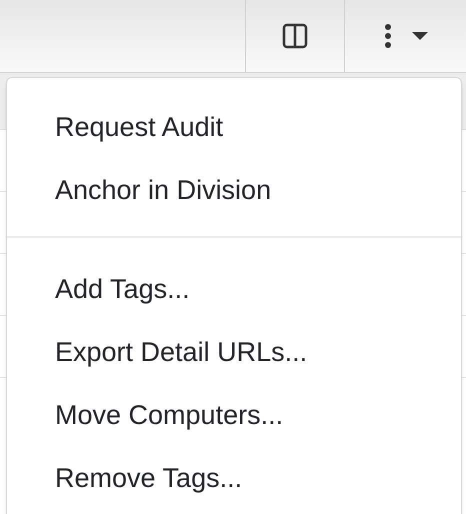 Image resolution: width=466 pixels, height=514 pixels. What do you see at coordinates (420, 36) in the screenshot?
I see `caret-icon` at bounding box center [420, 36].